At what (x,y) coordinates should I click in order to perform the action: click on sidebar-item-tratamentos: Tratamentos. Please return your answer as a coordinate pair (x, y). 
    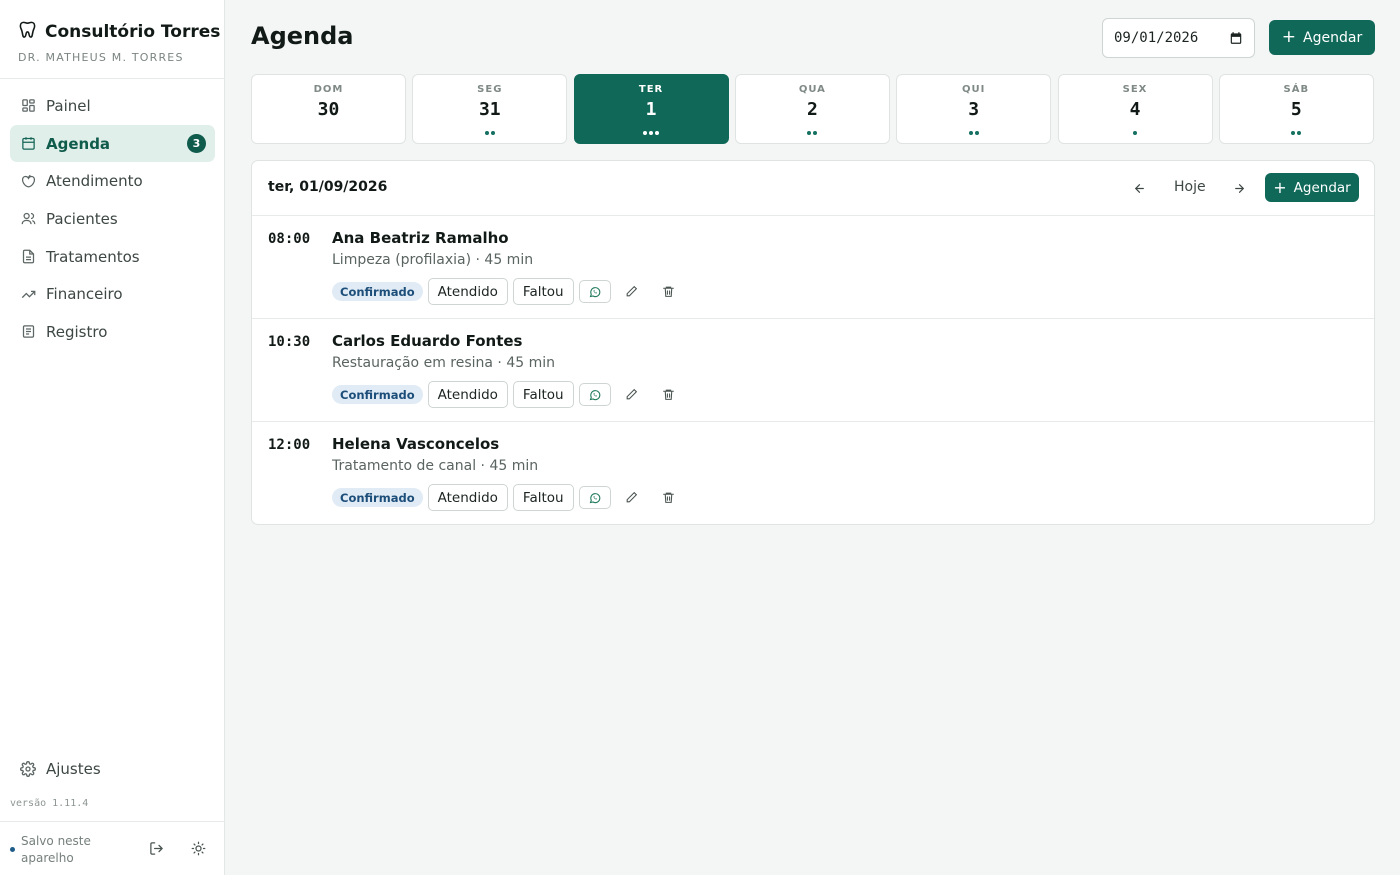
    Looking at the image, I should click on (112, 257).